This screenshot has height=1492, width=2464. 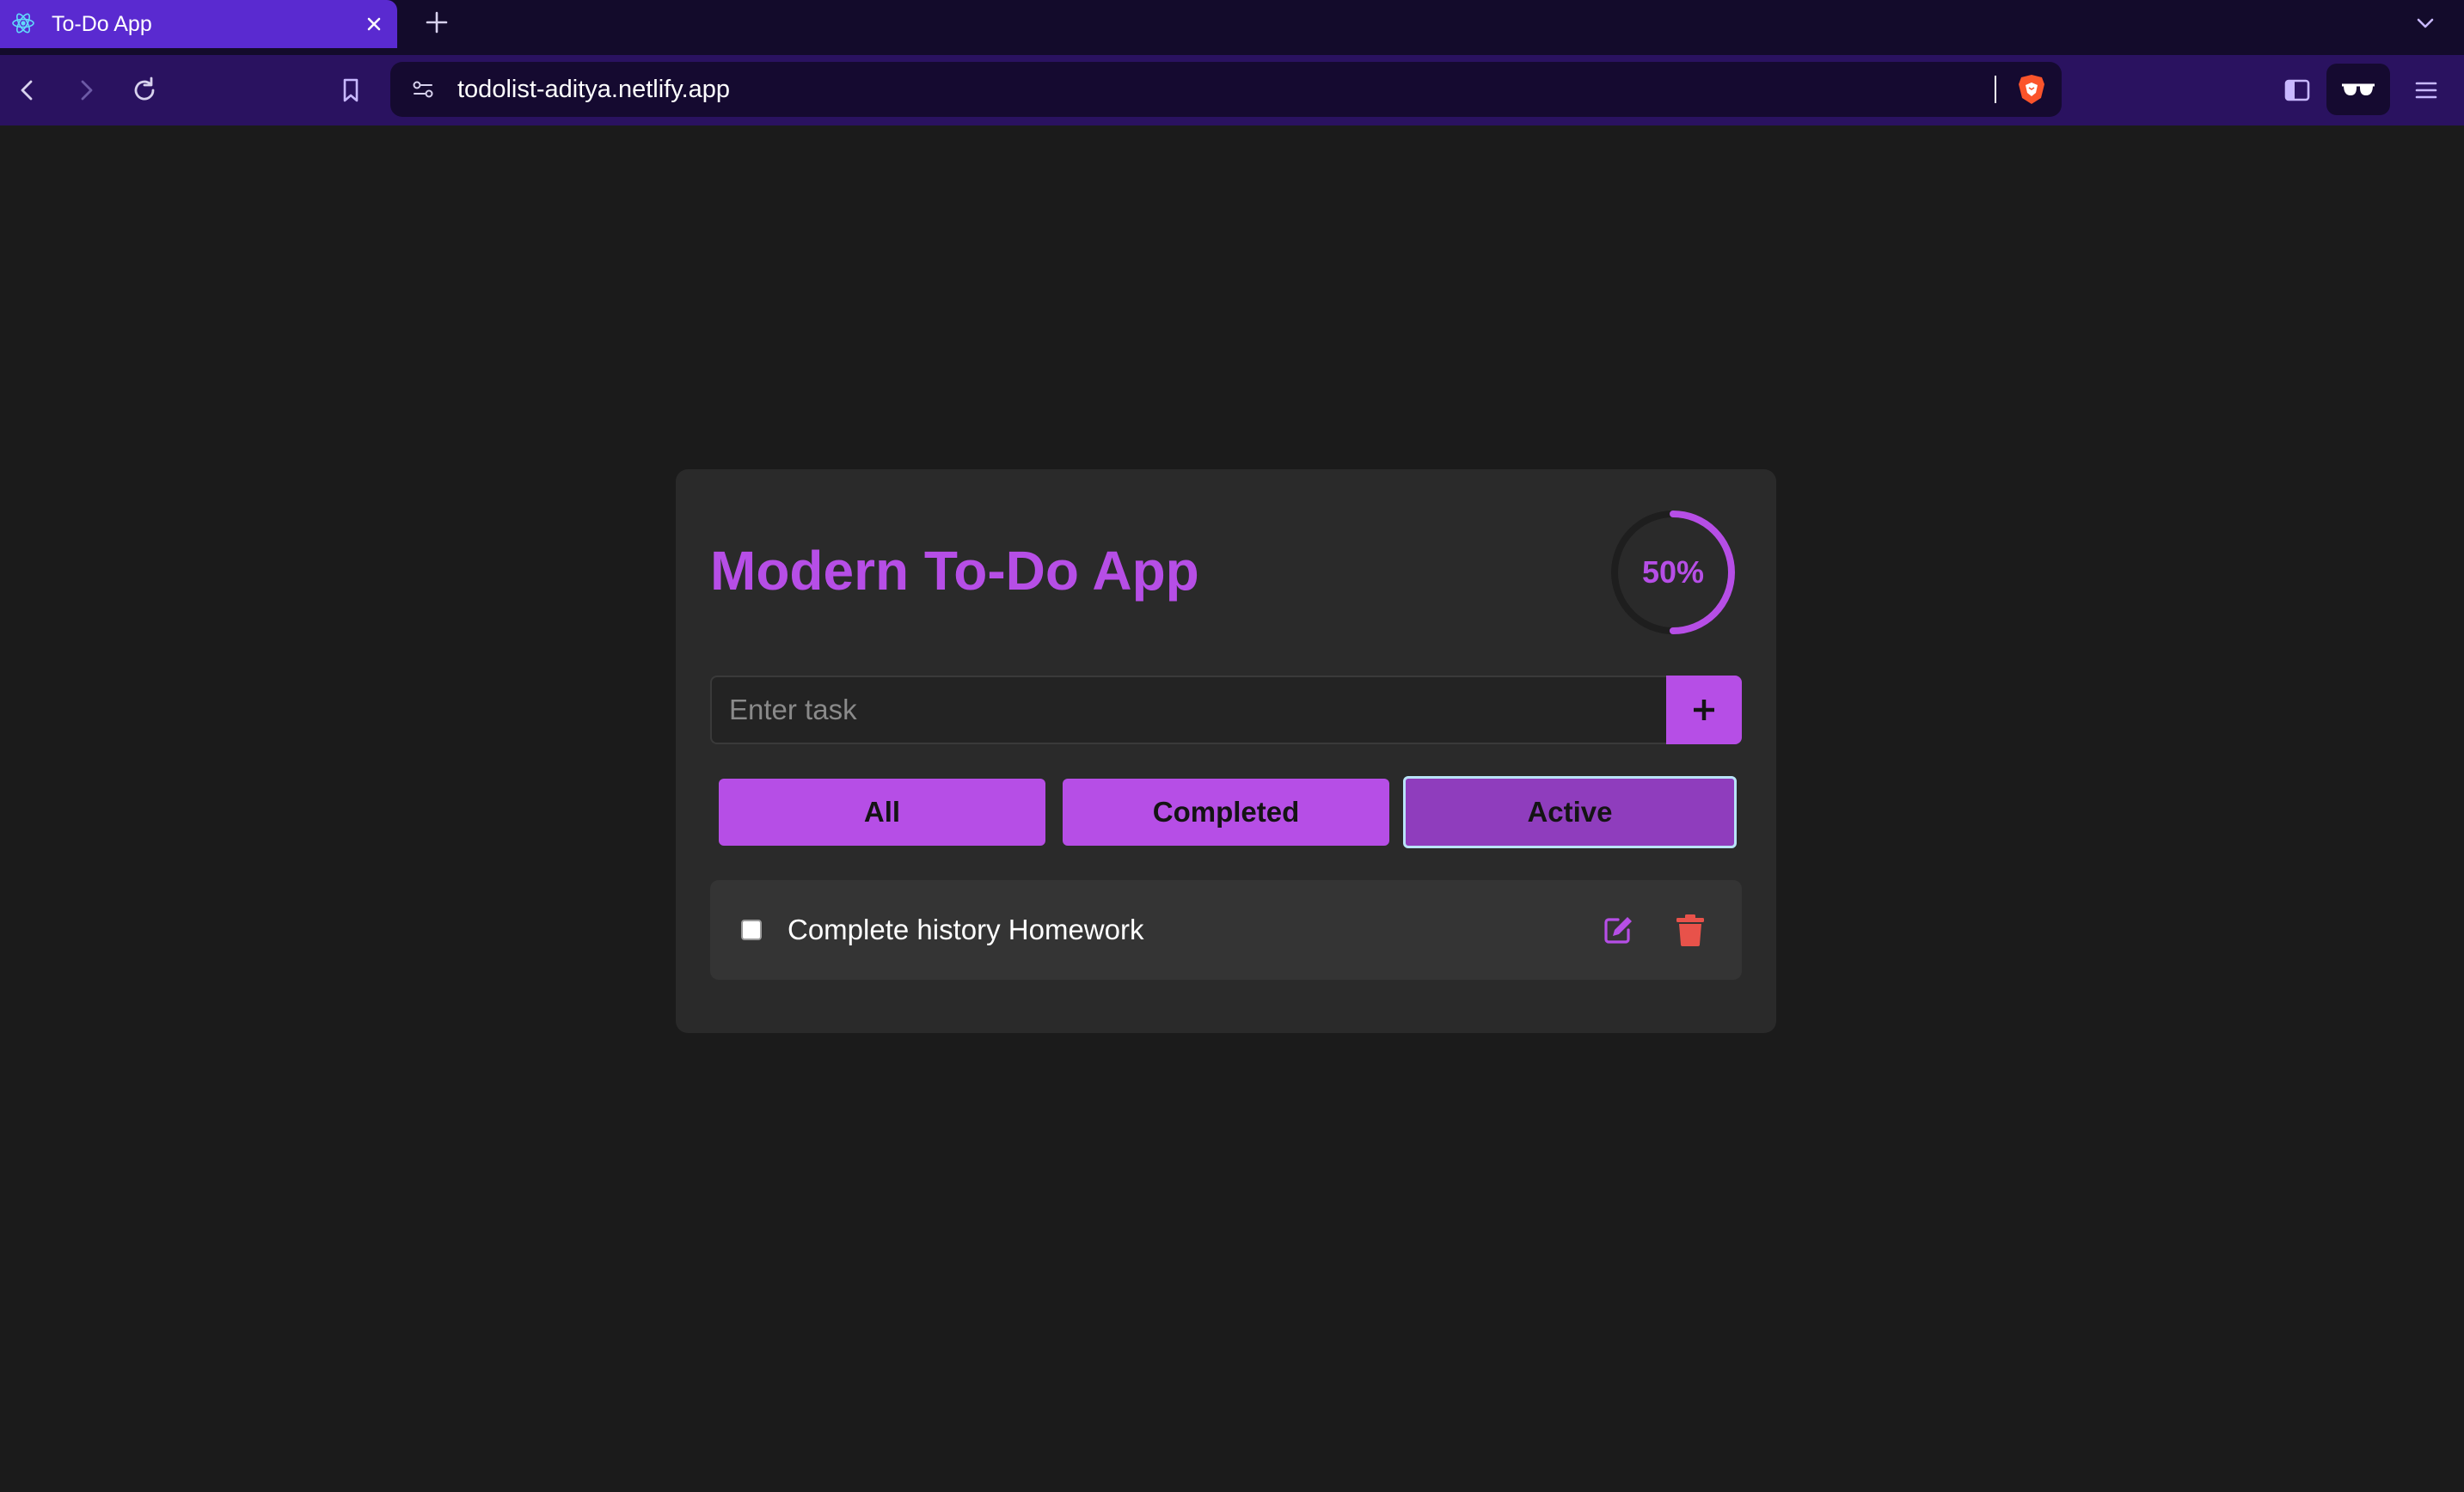 I want to click on edit-icon, so click(x=1618, y=930).